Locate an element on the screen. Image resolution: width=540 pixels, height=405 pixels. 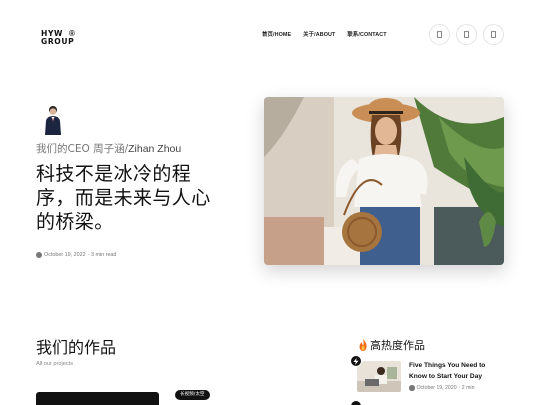
hot-post-read: - 2 min is located at coordinates (466, 388).